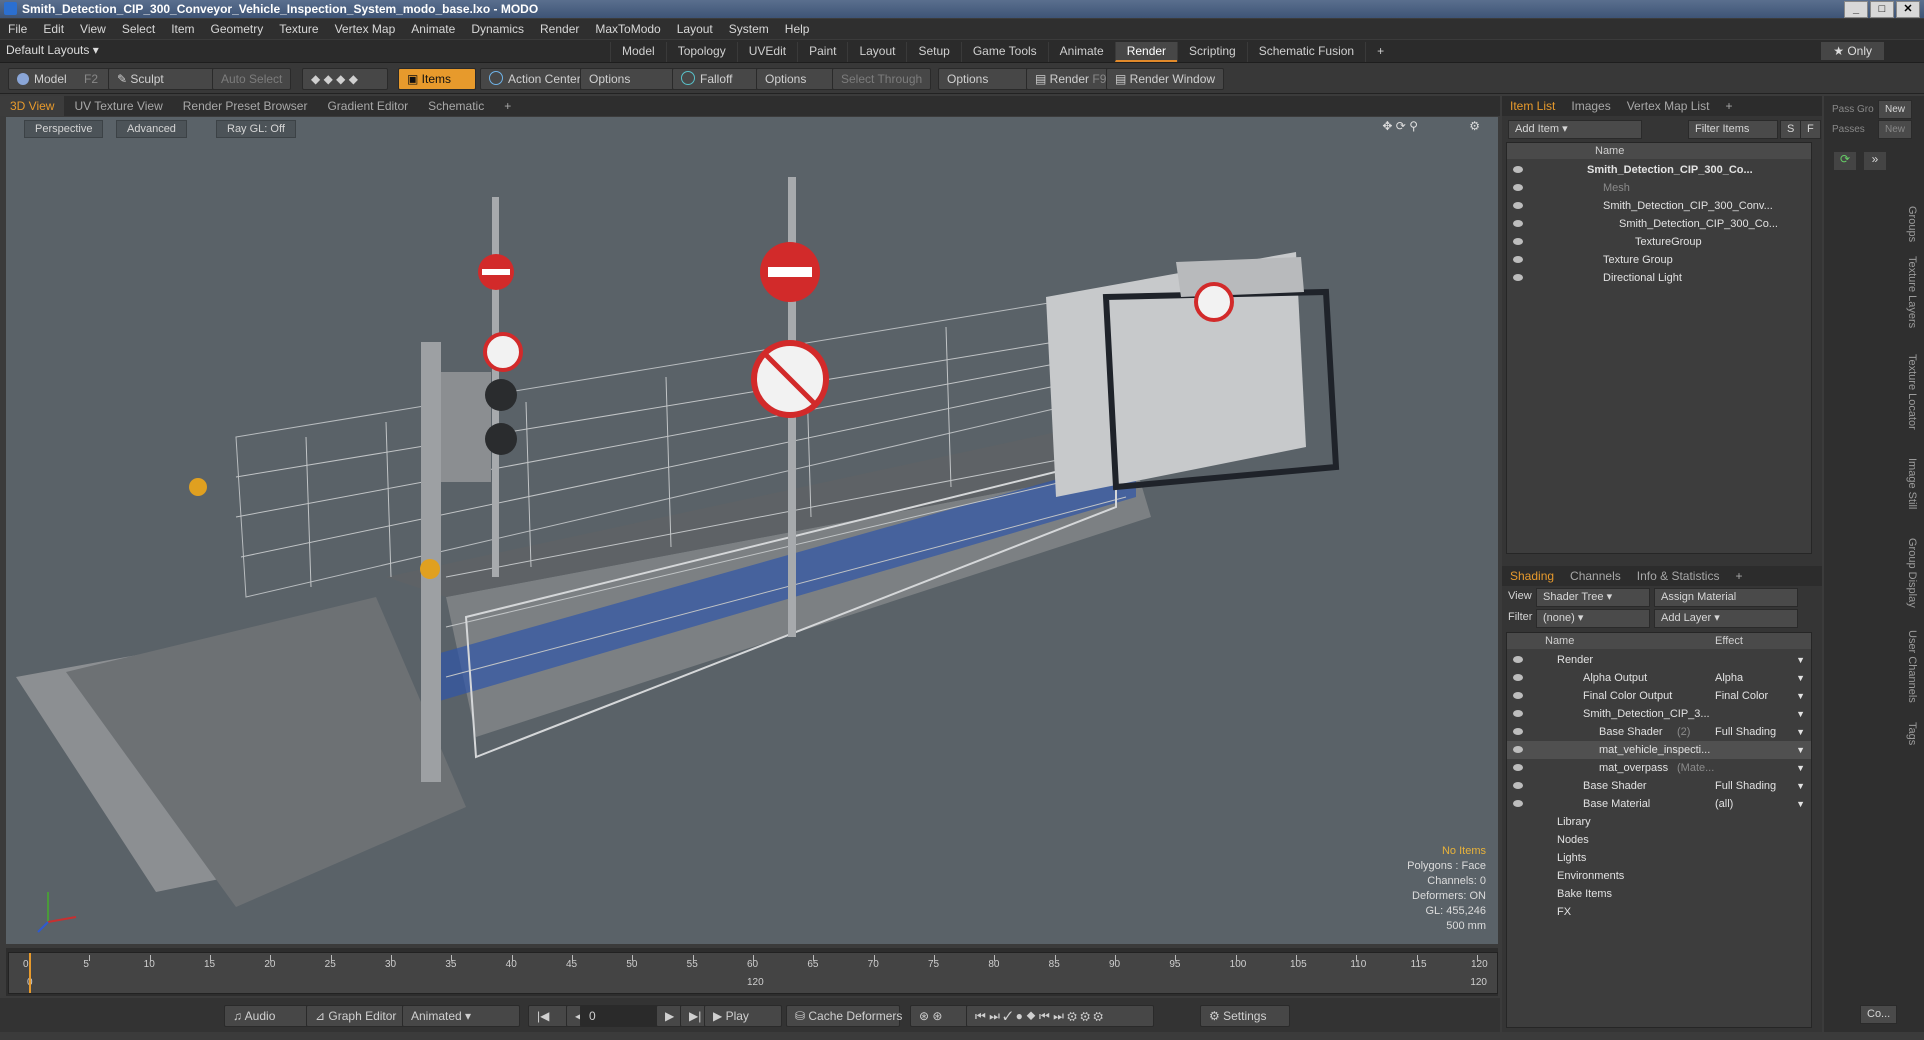 Image resolution: width=1924 pixels, height=1040 pixels. Describe the element at coordinates (1659, 678) in the screenshot. I see `shader-tree-row: Alpha Output Alpha ▼` at that location.